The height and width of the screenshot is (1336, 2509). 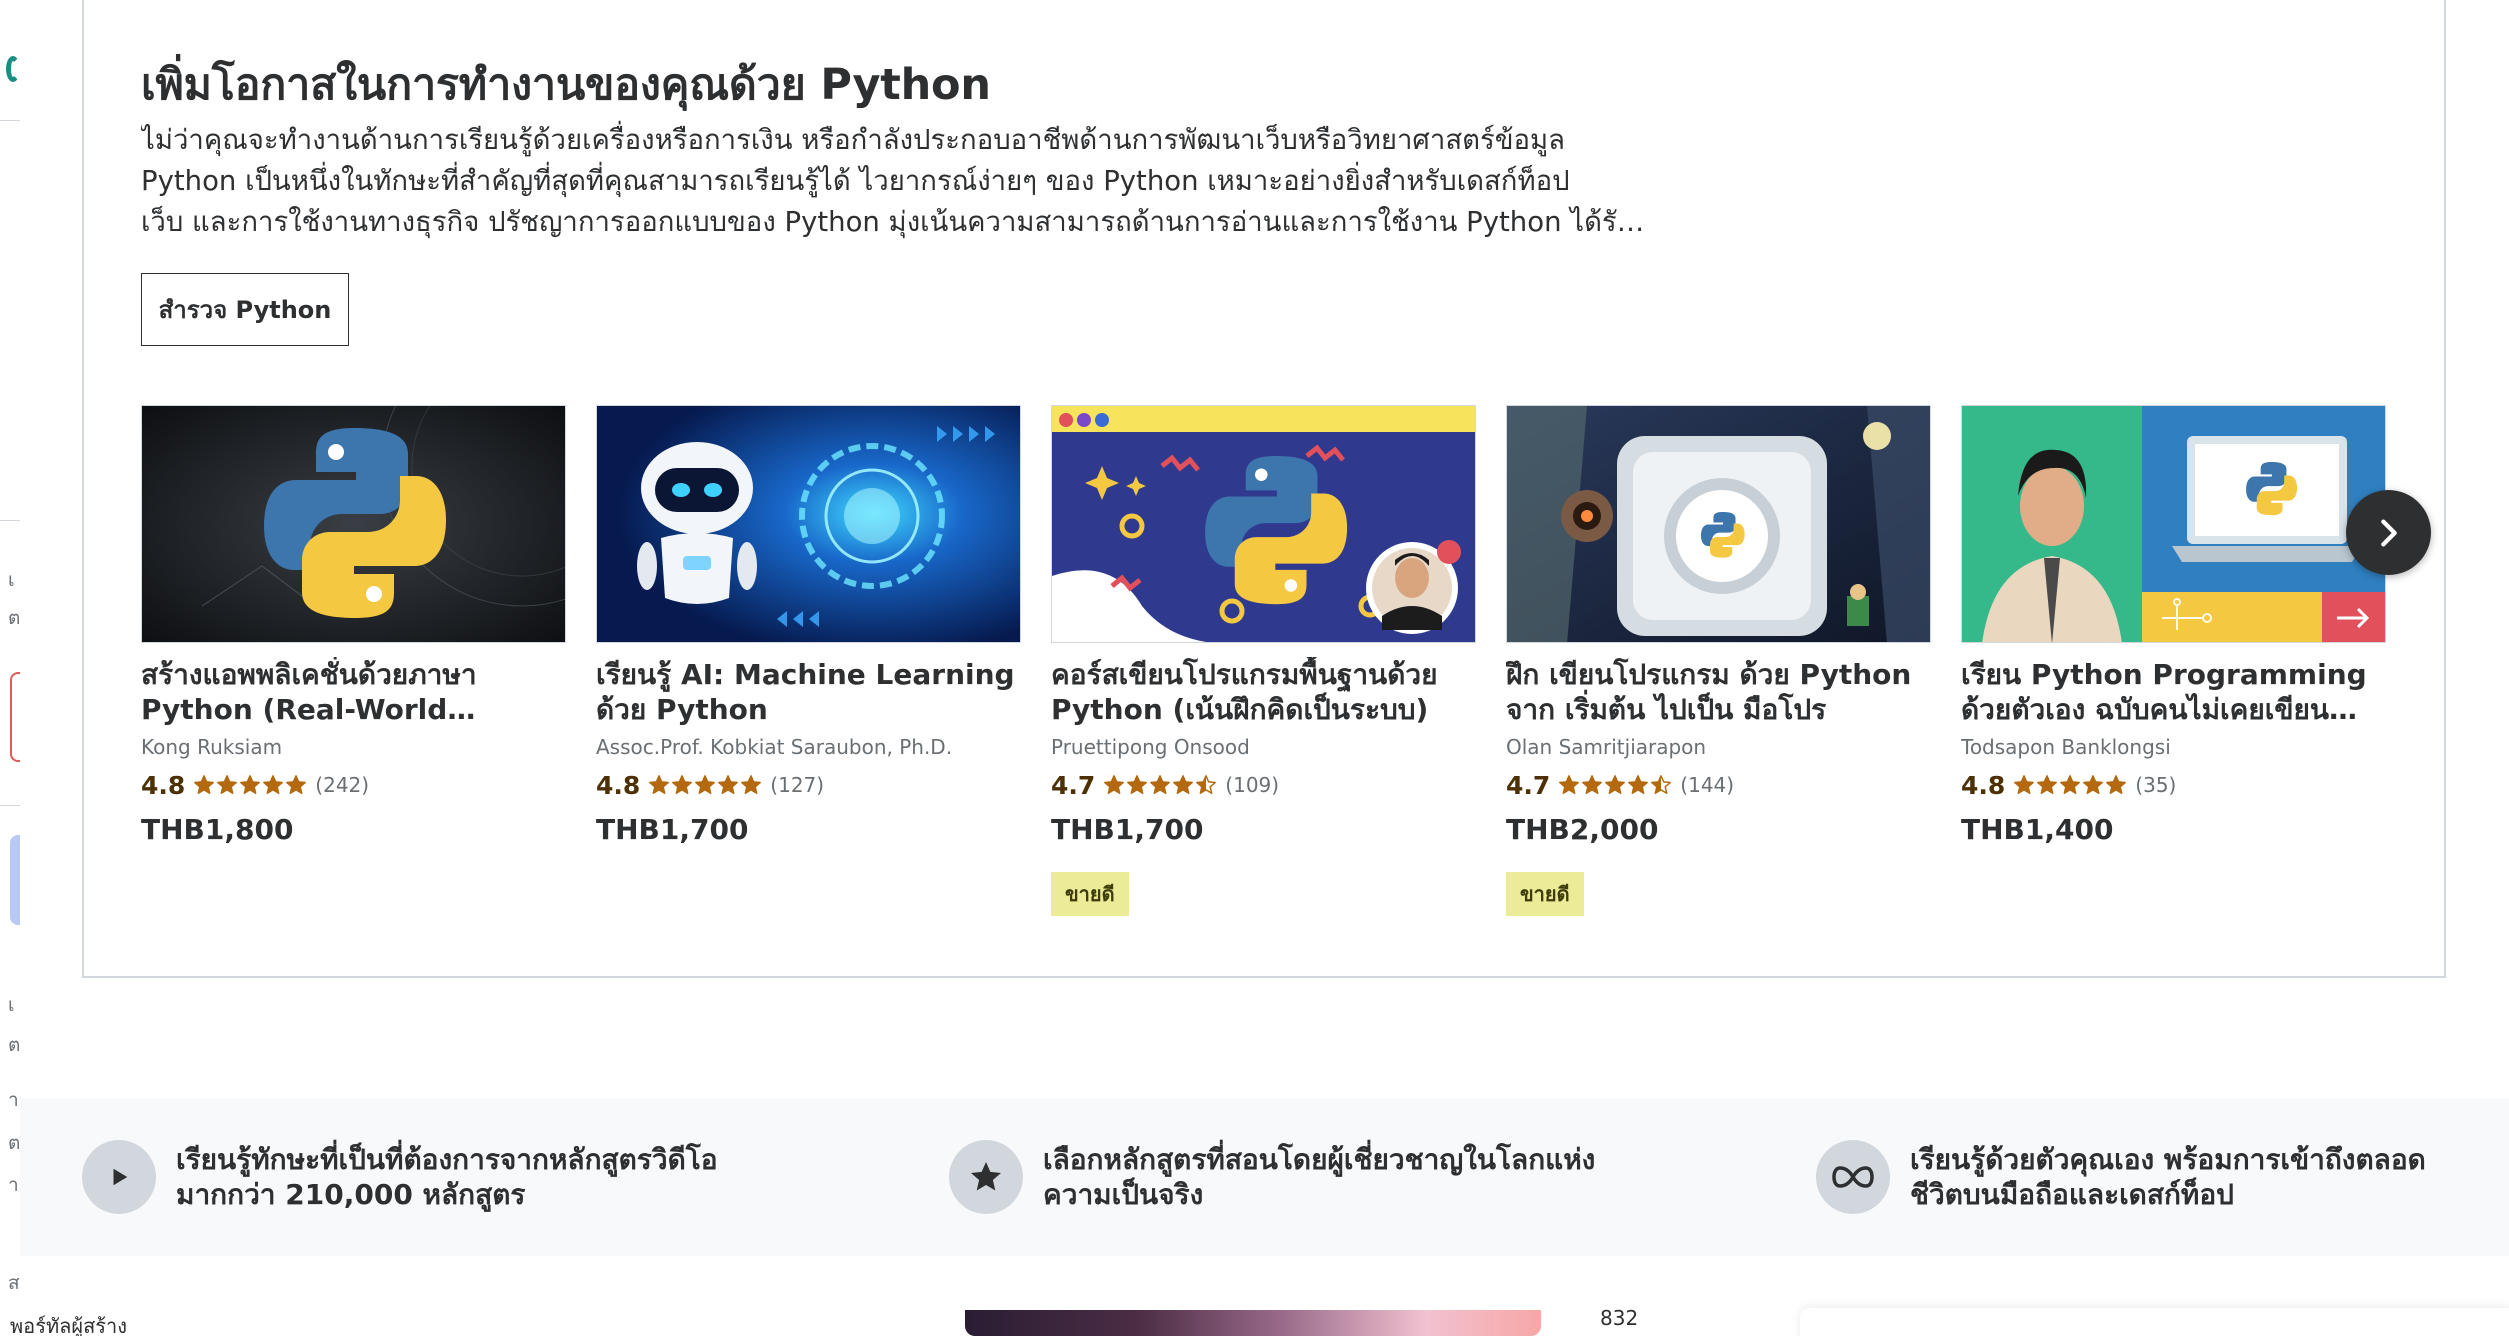 I want to click on bottom-number: 832, so click(x=1619, y=1318).